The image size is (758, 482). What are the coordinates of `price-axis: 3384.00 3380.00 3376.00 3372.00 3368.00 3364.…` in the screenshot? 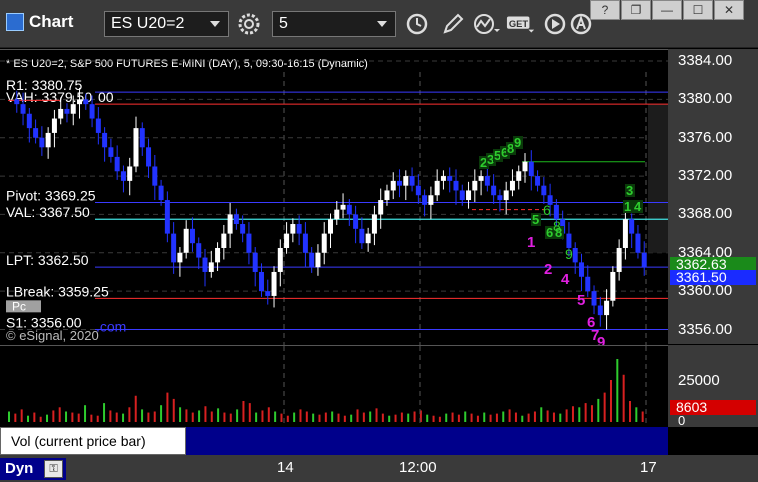 It's located at (713, 196).